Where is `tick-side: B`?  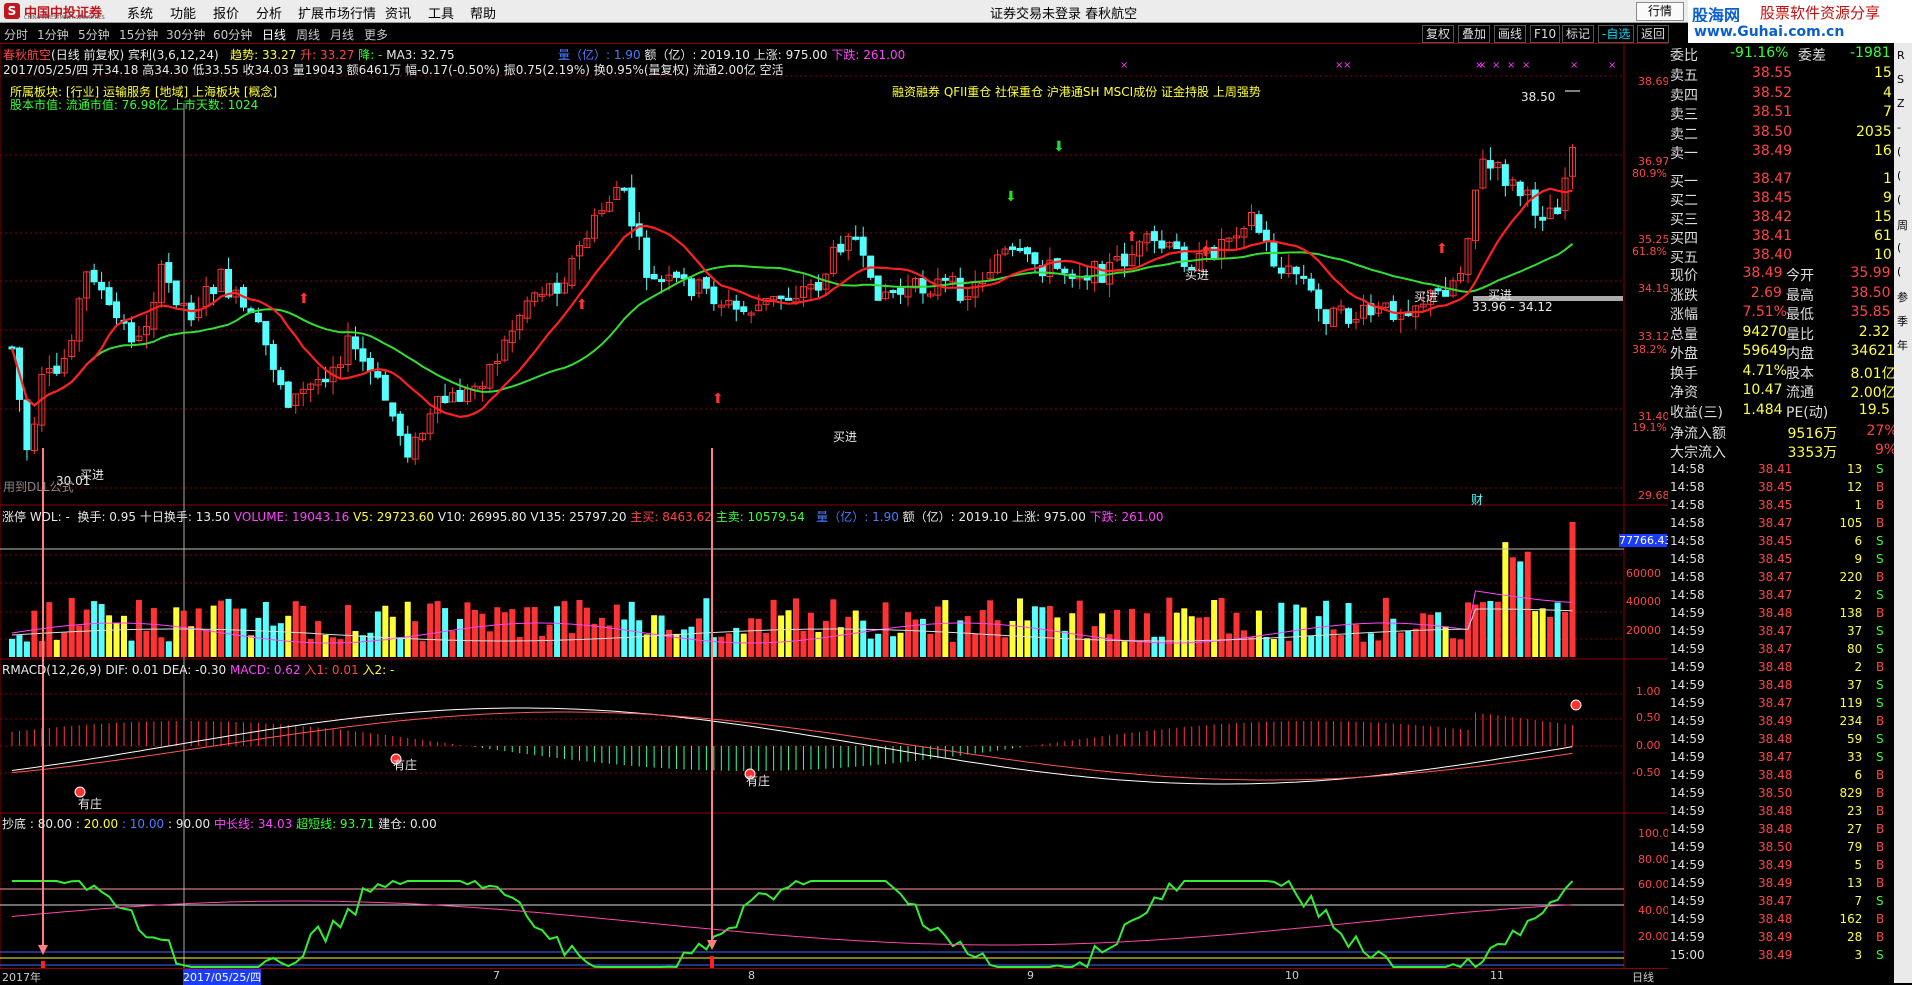
tick-side: B is located at coordinates (1880, 613).